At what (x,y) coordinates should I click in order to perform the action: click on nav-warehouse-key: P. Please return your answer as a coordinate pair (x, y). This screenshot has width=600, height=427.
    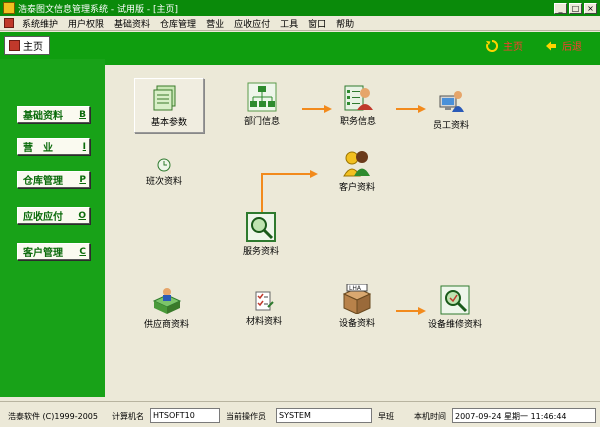
    Looking at the image, I should click on (82, 179).